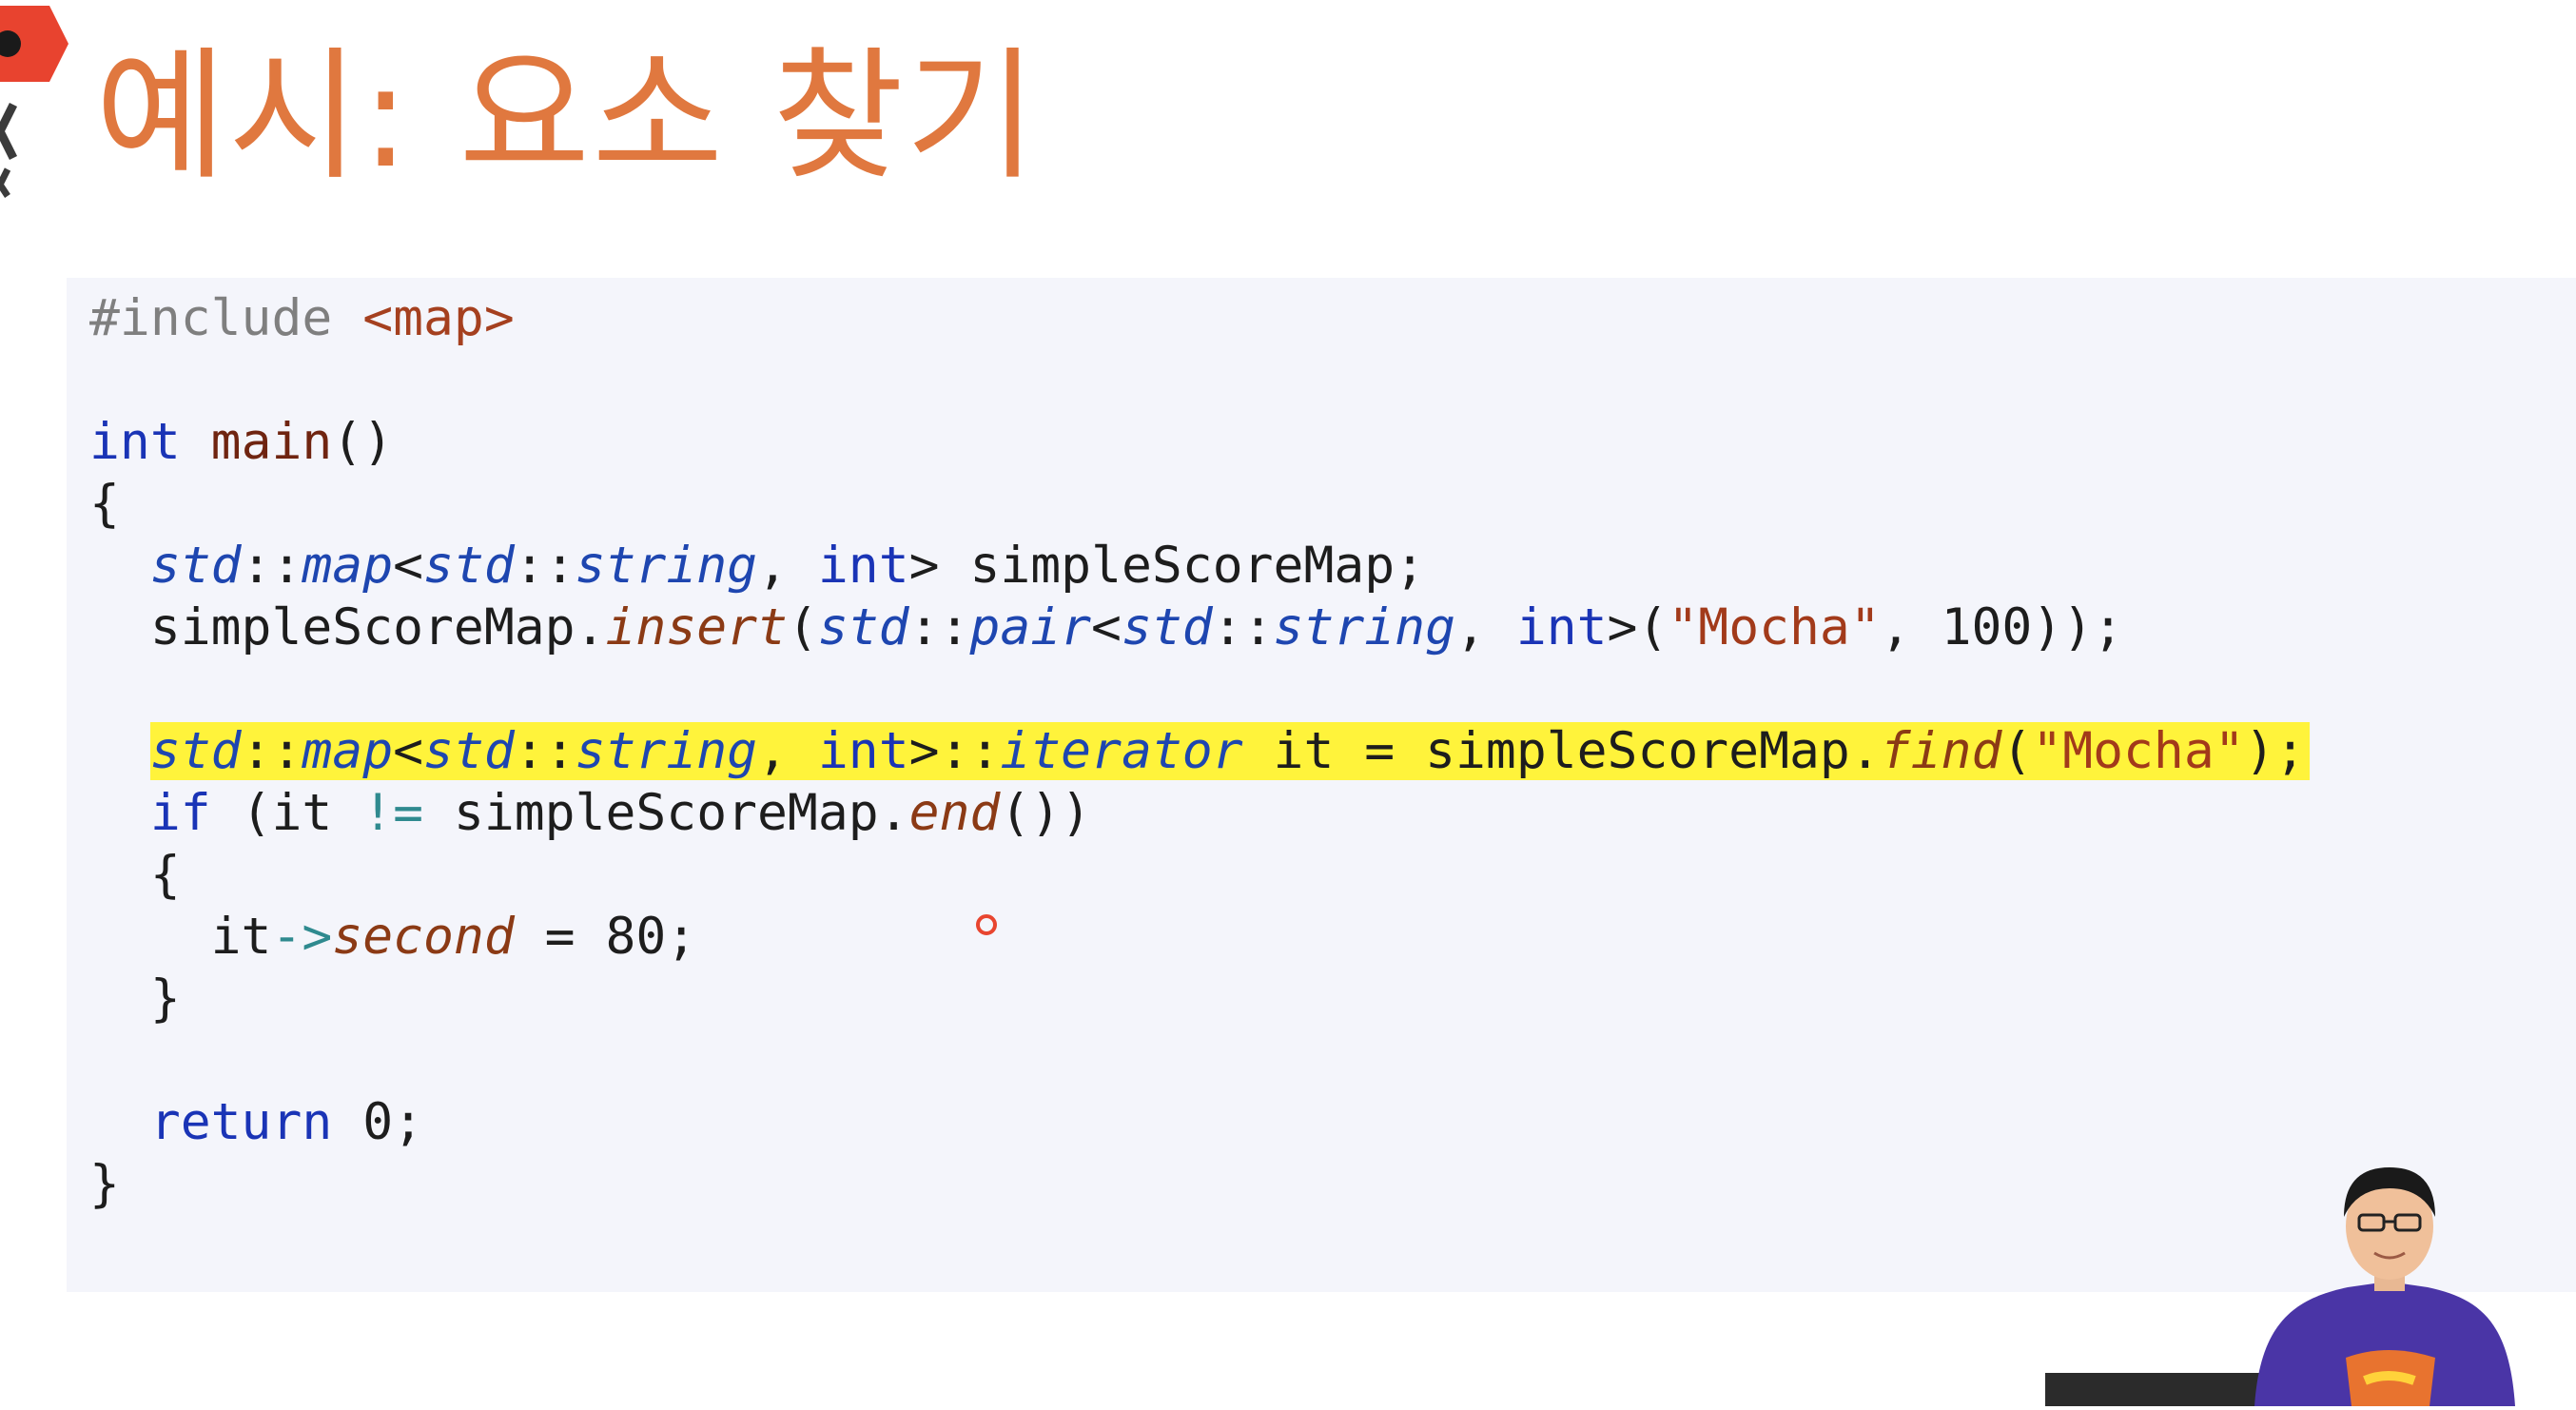  Describe the element at coordinates (2292, 1281) in the screenshot. I see `presenter-video-icon` at that location.